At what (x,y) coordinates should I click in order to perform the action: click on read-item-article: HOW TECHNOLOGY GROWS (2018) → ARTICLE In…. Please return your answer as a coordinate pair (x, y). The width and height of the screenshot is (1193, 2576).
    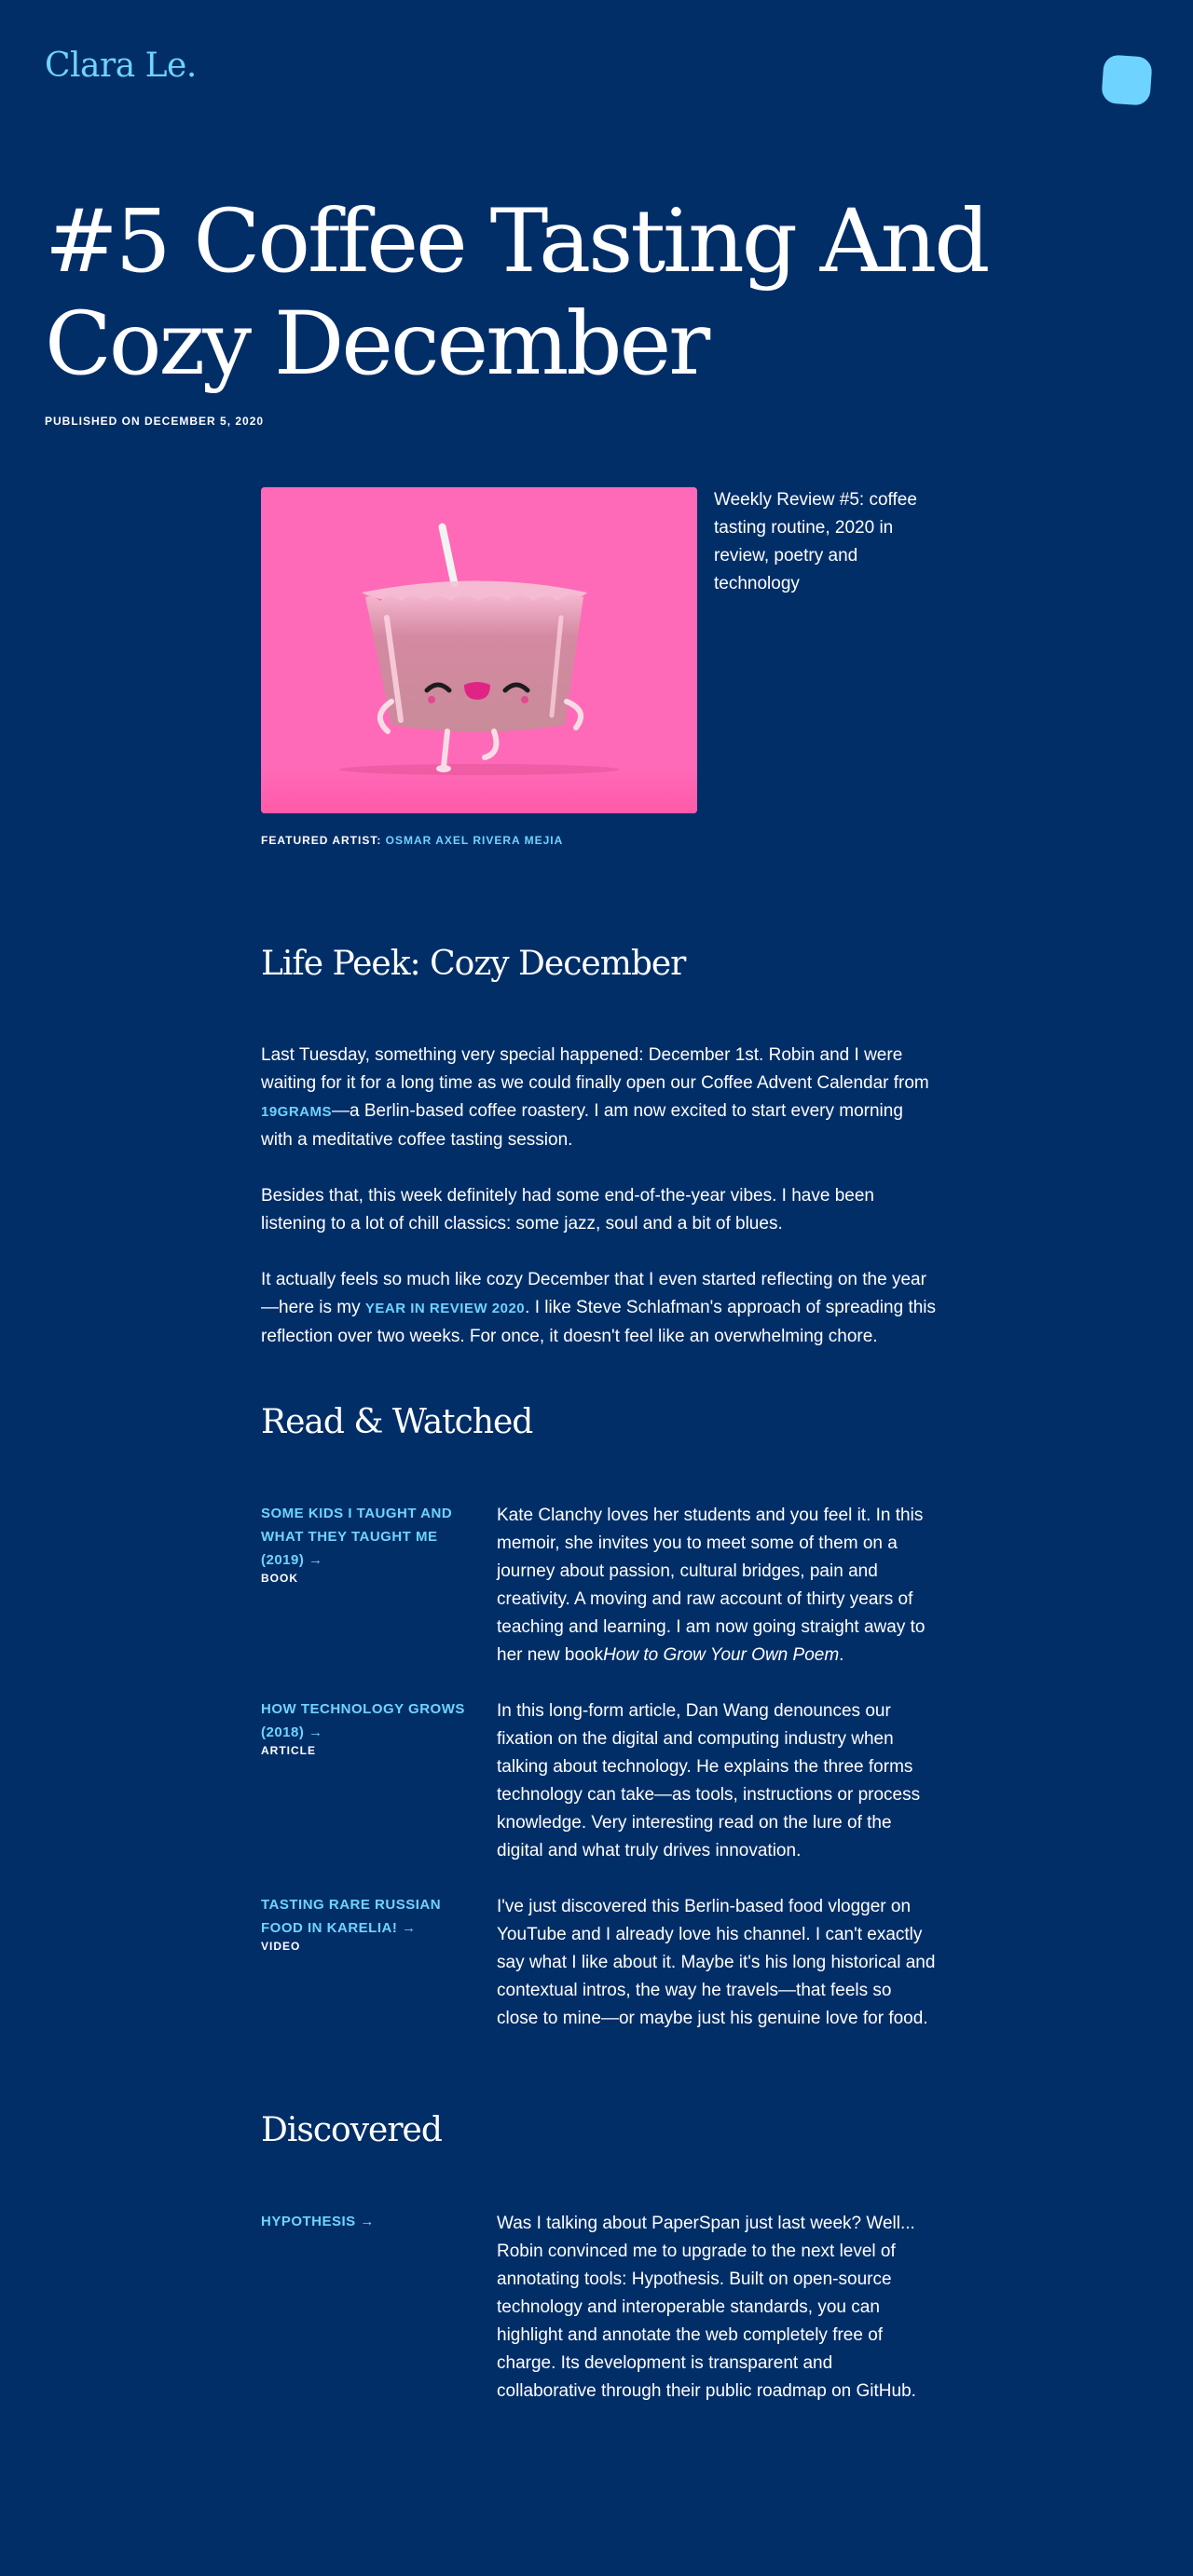
    Looking at the image, I should click on (599, 1781).